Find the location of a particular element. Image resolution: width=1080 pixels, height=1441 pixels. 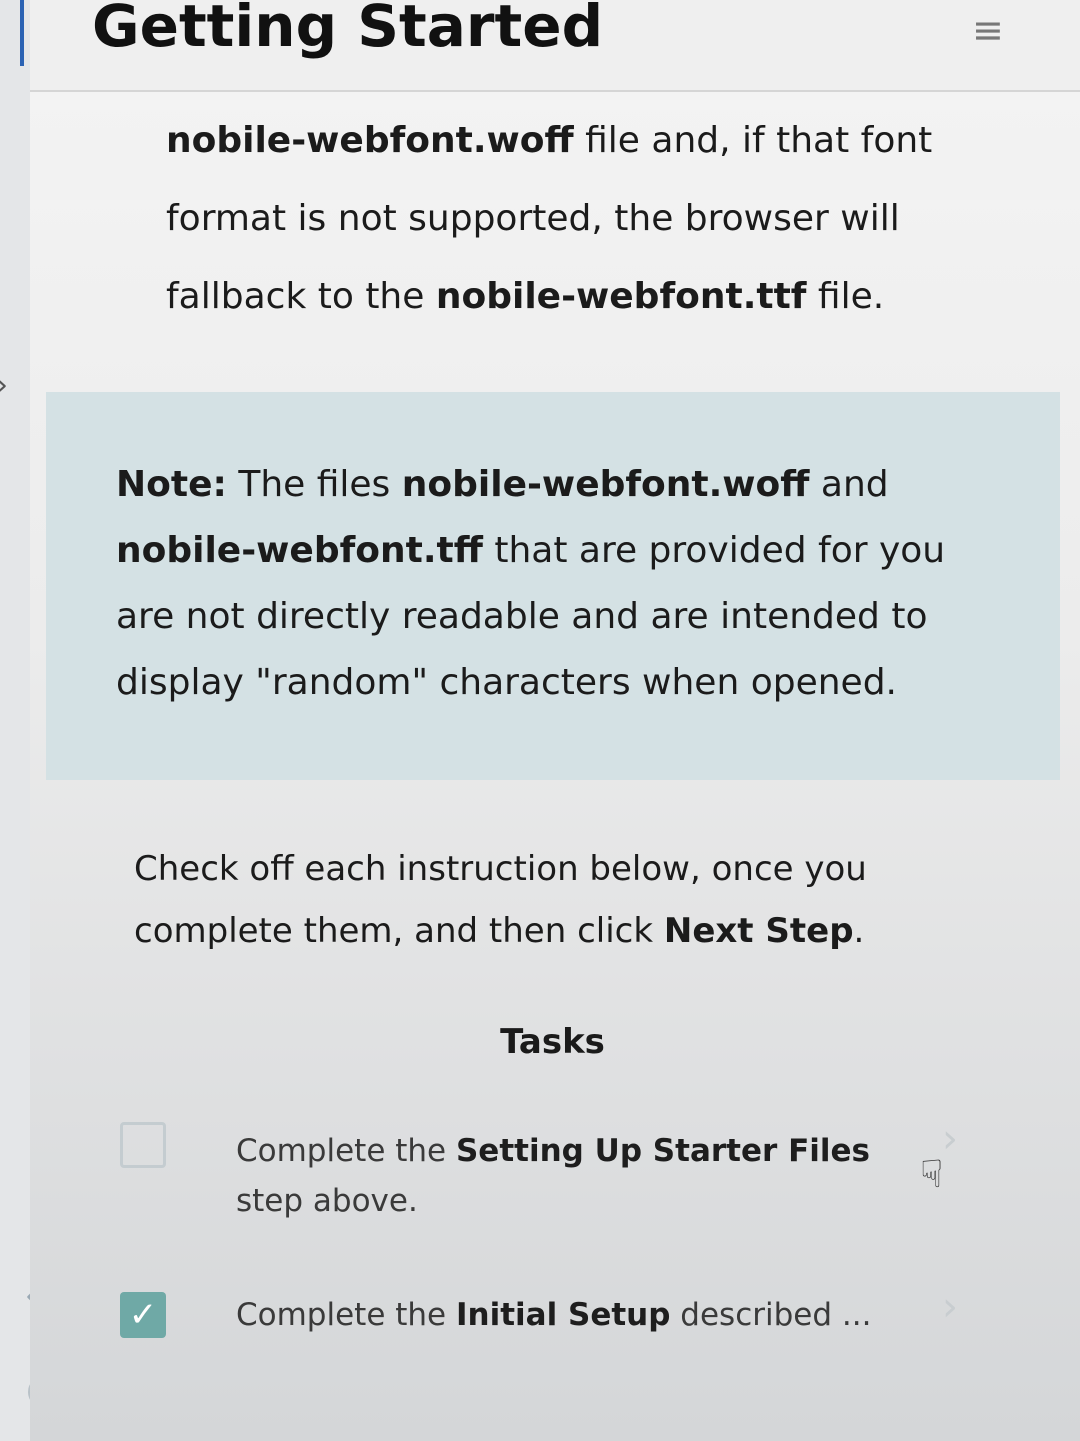

note-label: Note: is located at coordinates (171, 484).